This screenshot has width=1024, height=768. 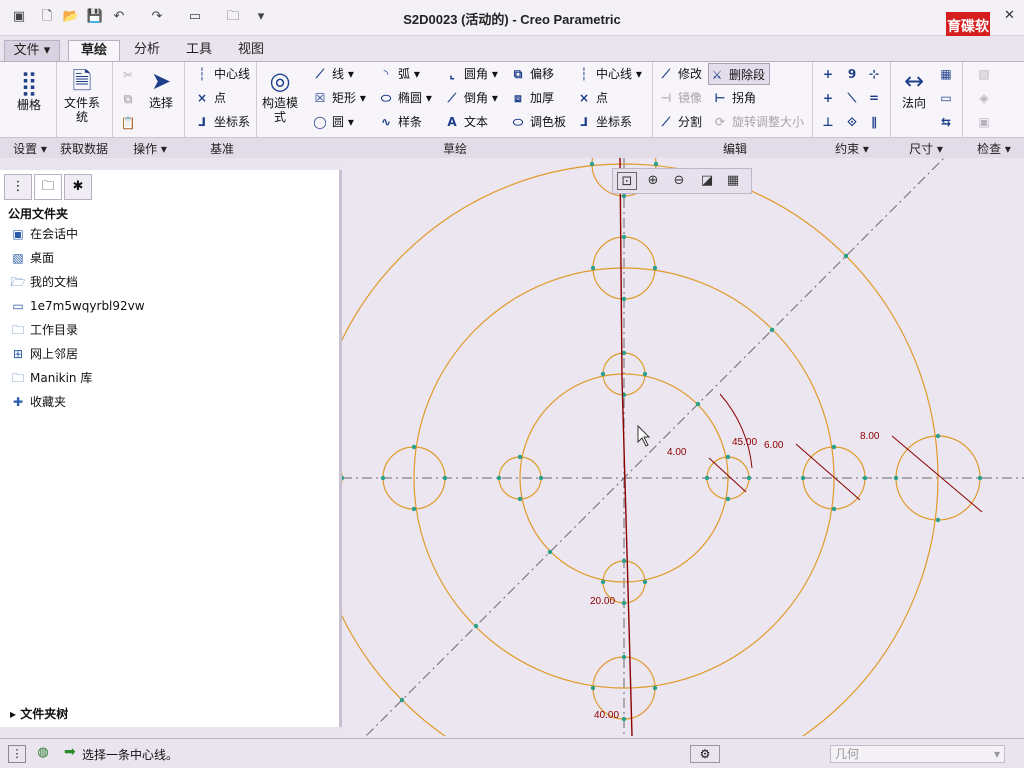 I want to click on text-icon: A, so click(x=452, y=122).